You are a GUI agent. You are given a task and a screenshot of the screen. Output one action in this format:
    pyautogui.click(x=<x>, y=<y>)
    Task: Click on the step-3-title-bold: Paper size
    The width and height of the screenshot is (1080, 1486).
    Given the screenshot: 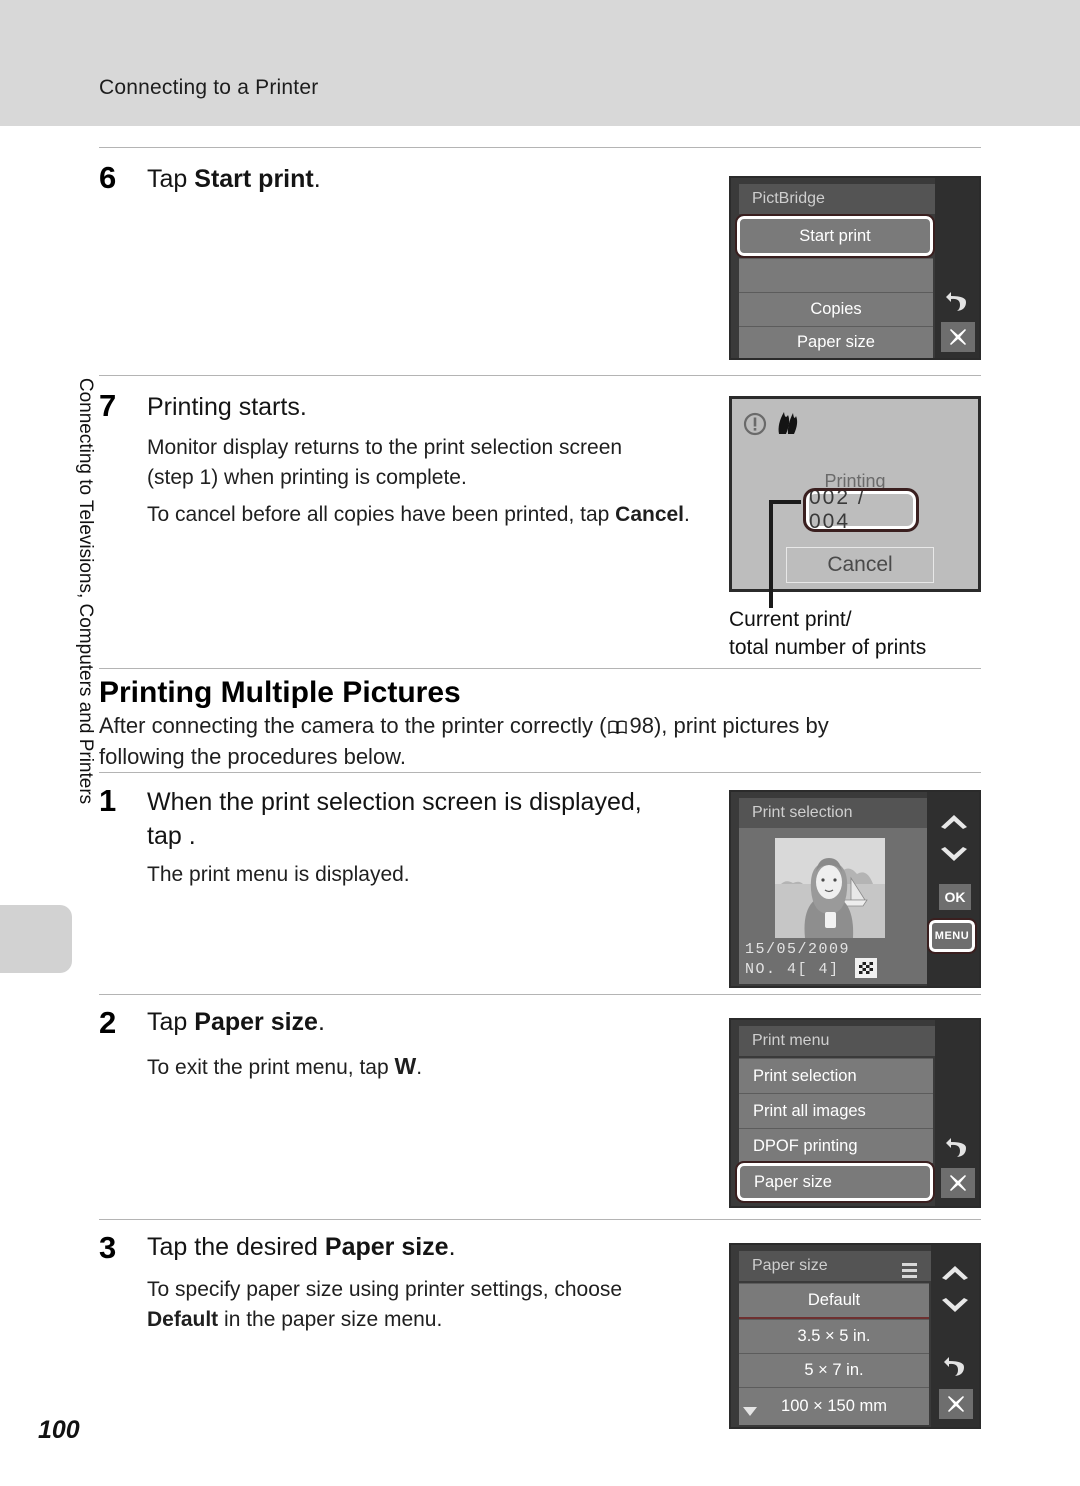 What is the action you would take?
    pyautogui.click(x=386, y=1247)
    